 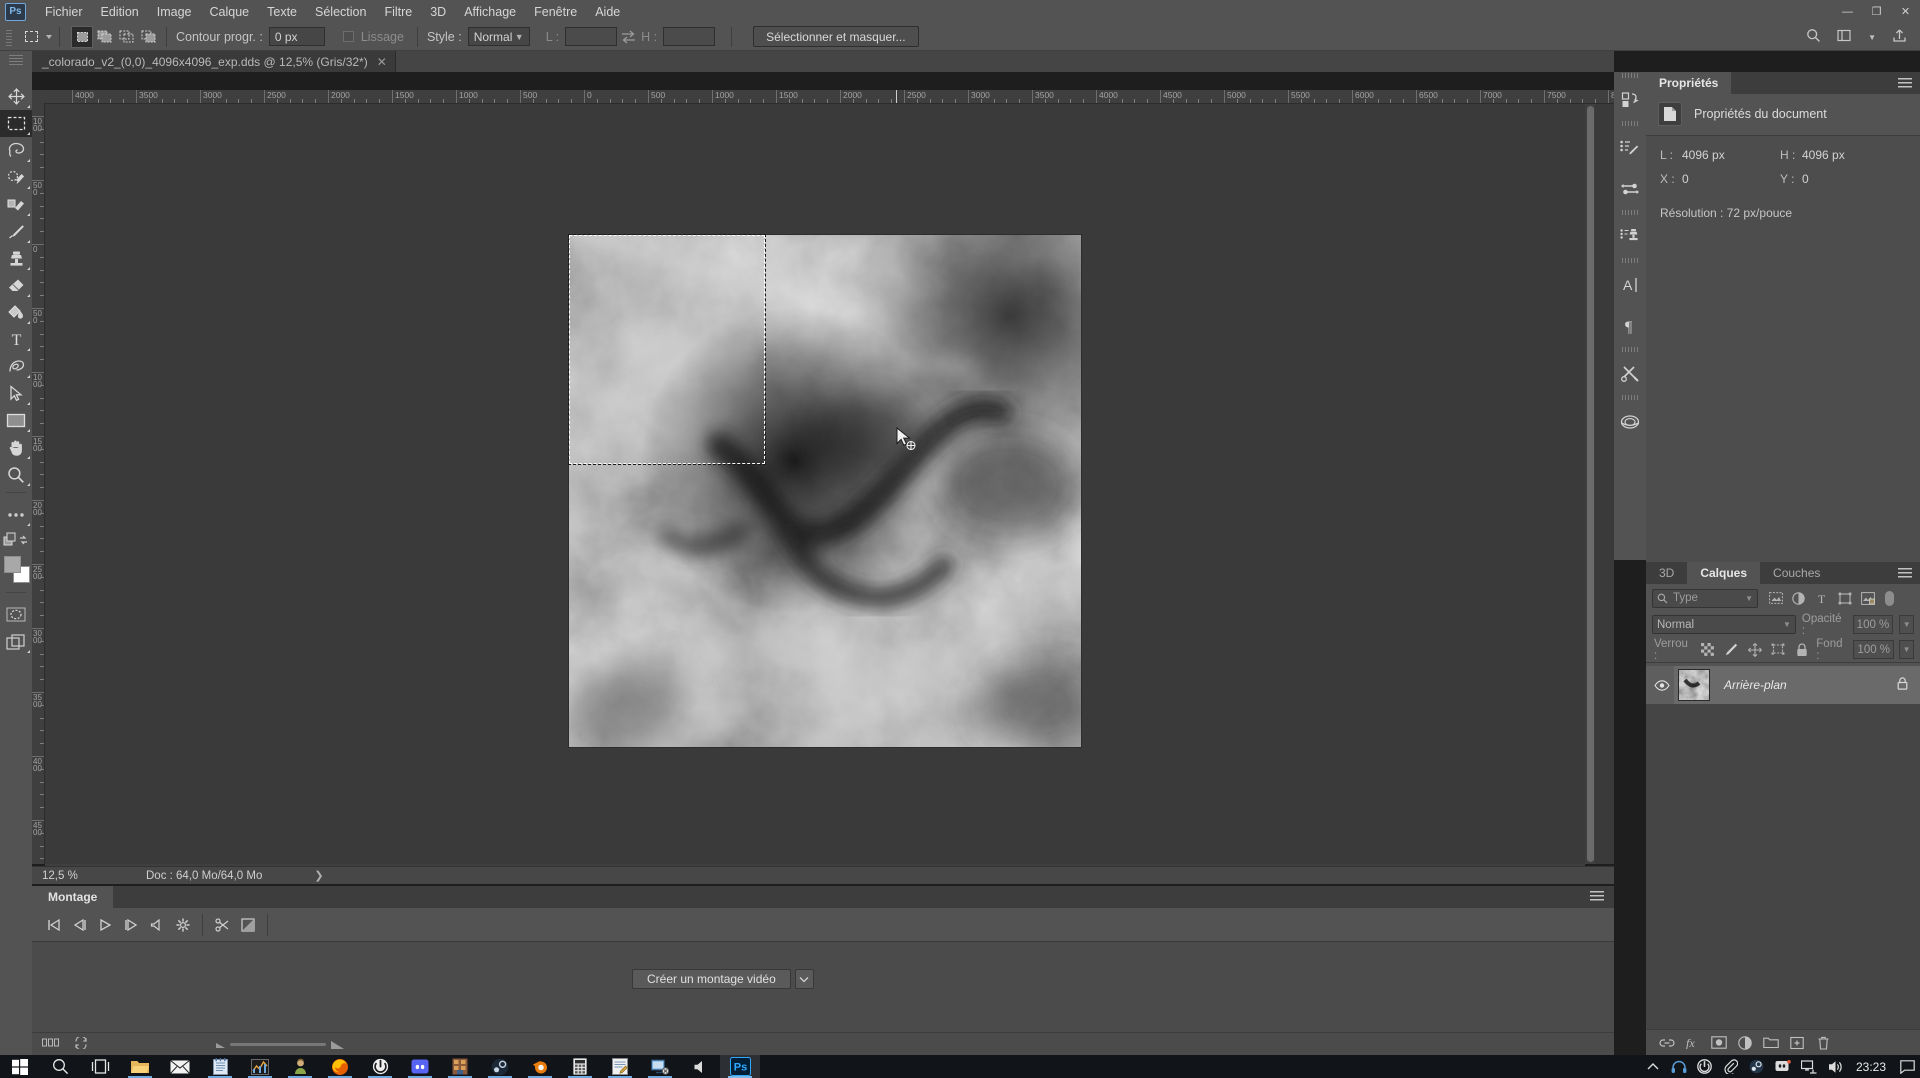 I want to click on onion-skin-icon, so click(x=51, y=1044).